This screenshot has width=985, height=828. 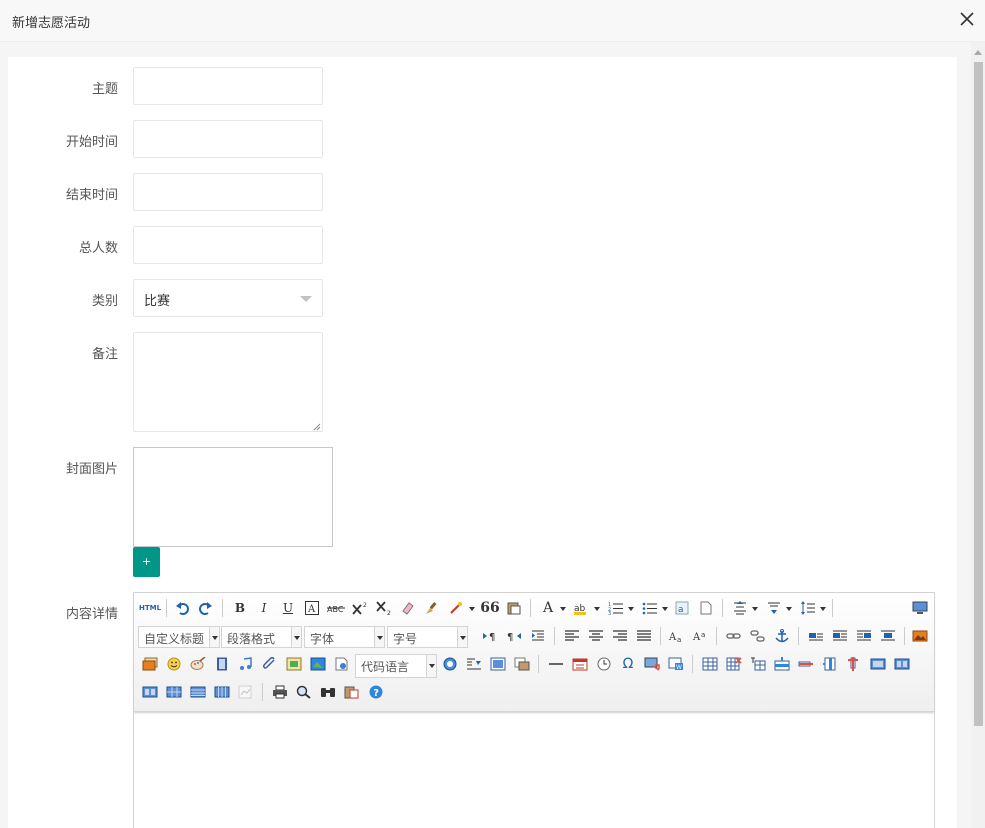 I want to click on multi-image-icon, so click(x=150, y=664).